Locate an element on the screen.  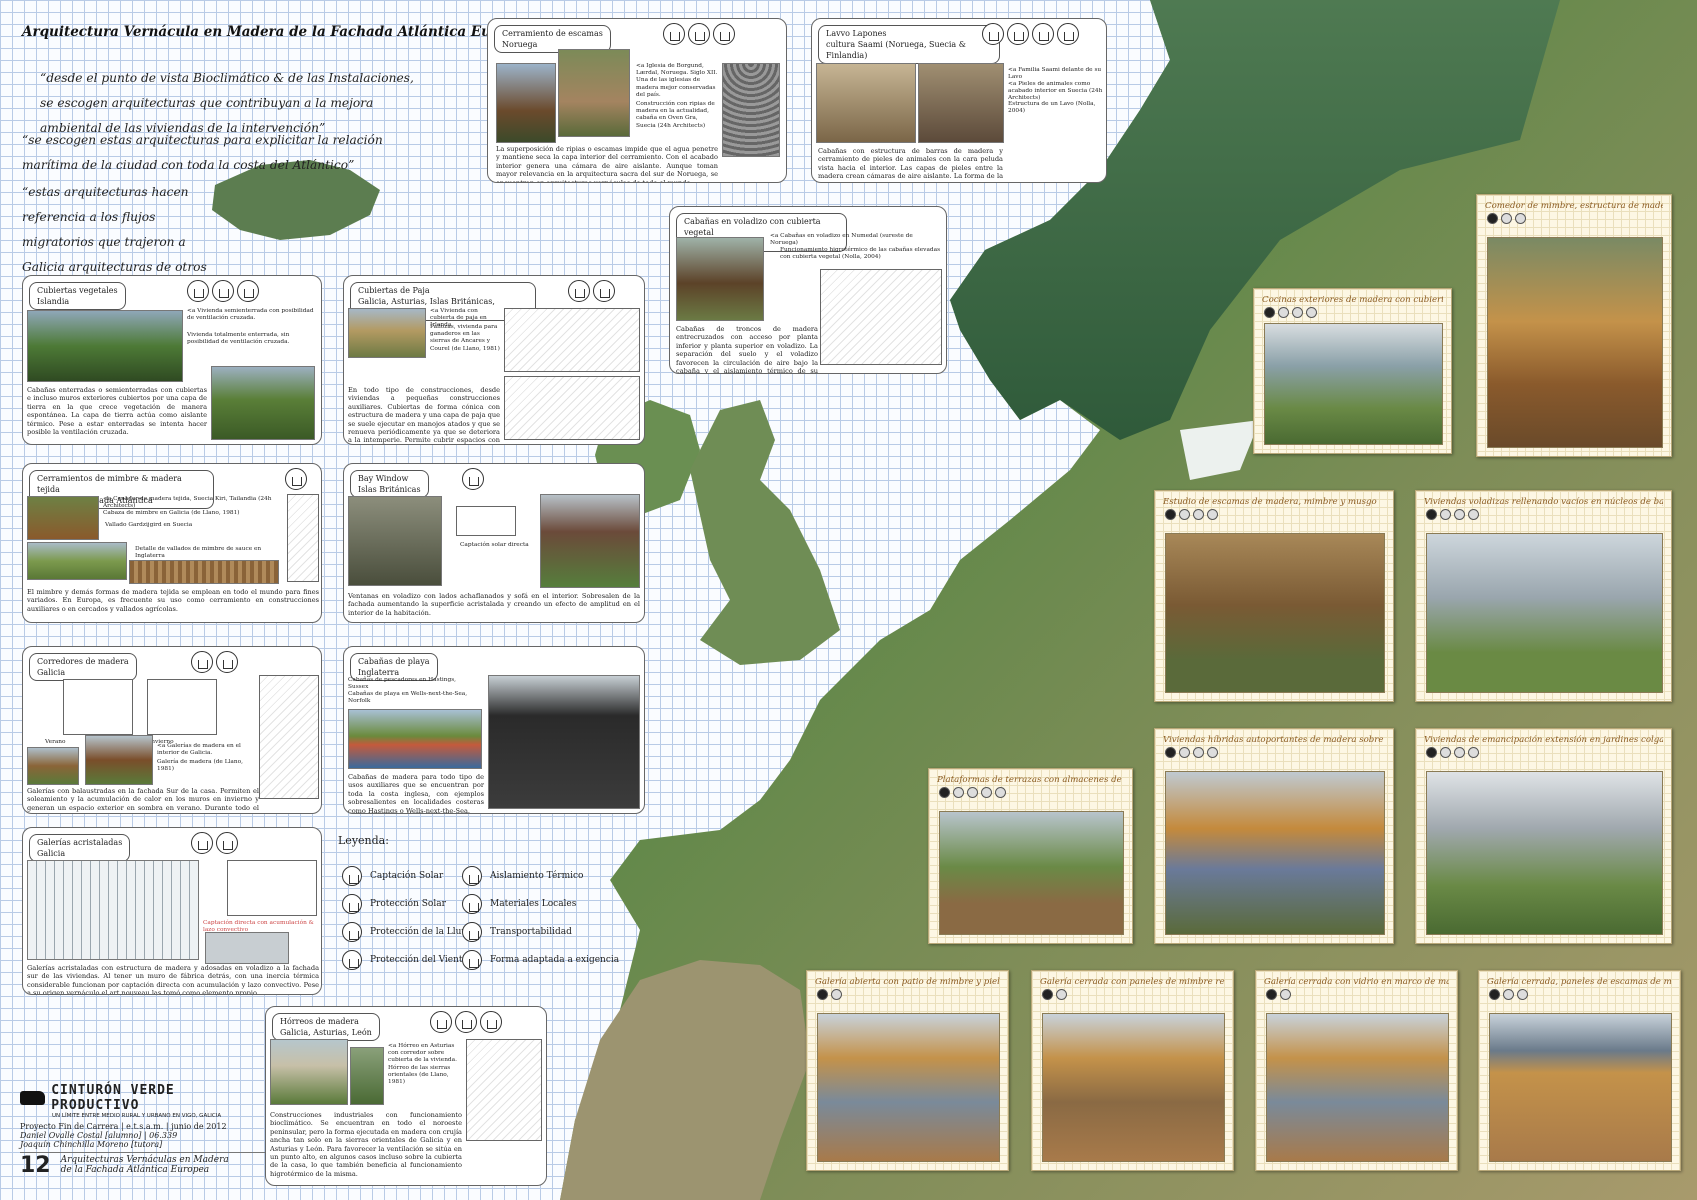
card-title: Corredores de madera Galicia is located at coordinates (83, 667).